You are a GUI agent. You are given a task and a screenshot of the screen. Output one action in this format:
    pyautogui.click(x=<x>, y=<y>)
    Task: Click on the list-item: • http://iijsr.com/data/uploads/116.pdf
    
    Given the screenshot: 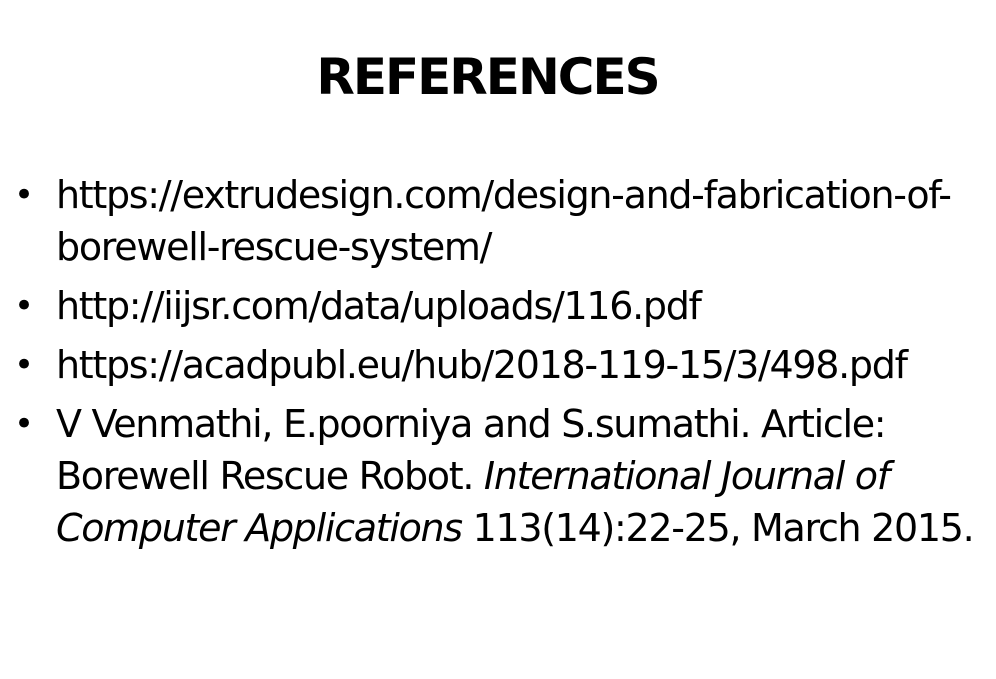 What is the action you would take?
    pyautogui.click(x=498, y=306)
    